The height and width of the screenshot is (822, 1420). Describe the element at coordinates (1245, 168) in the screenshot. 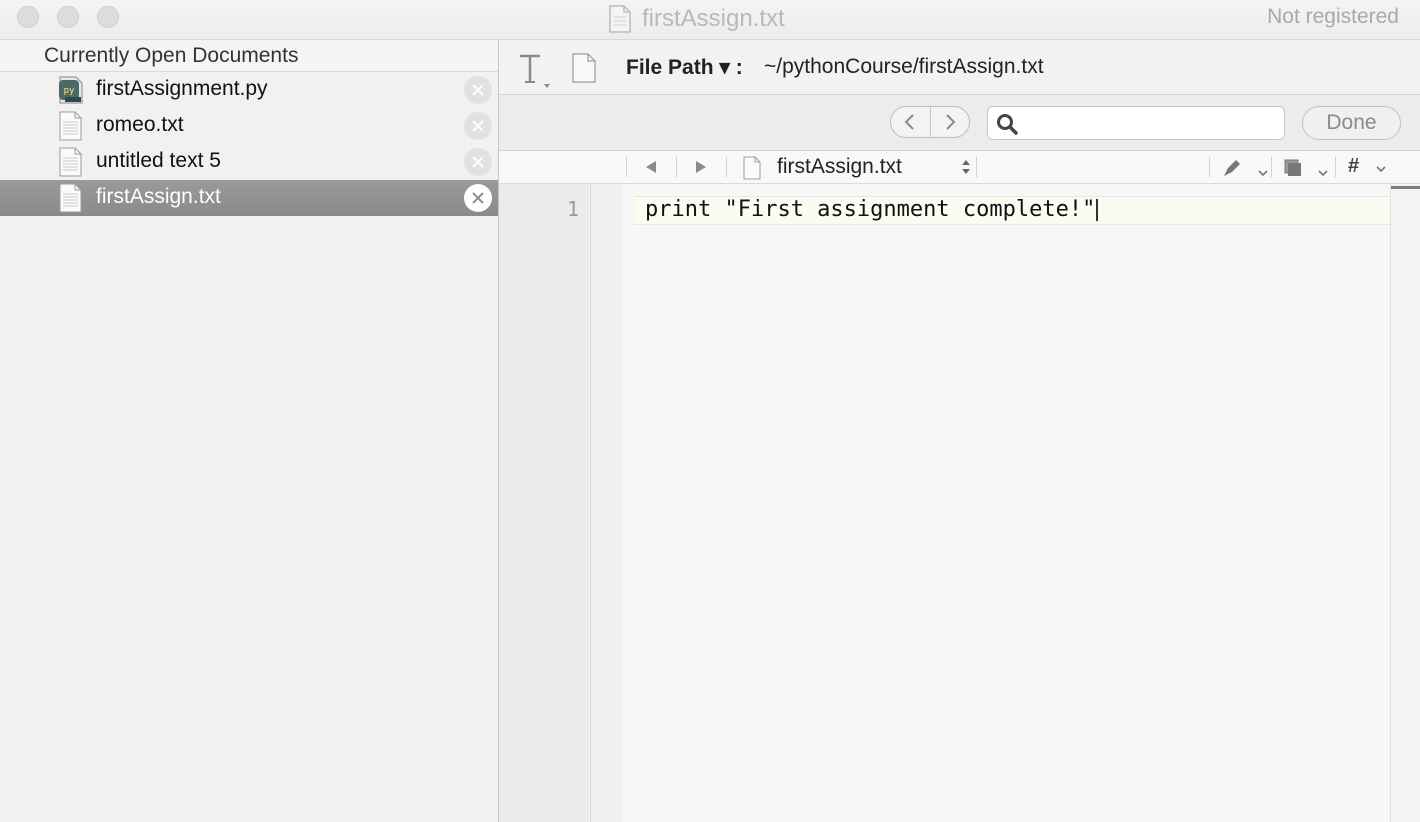

I see `marker-menu-icon` at that location.